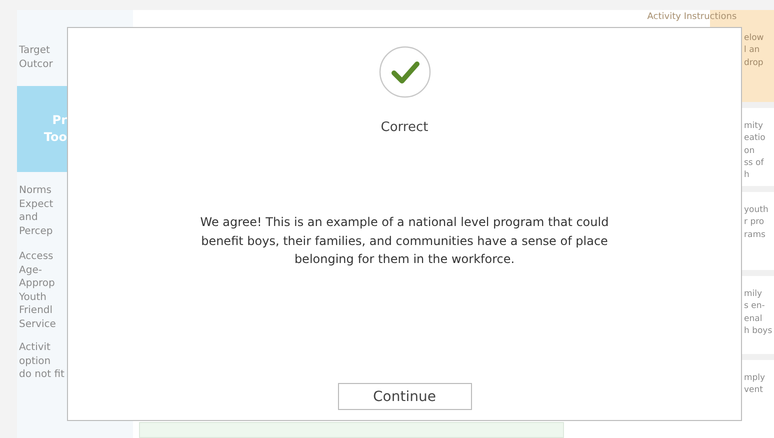  I want to click on instructions-text: elow l an drop, so click(754, 50).